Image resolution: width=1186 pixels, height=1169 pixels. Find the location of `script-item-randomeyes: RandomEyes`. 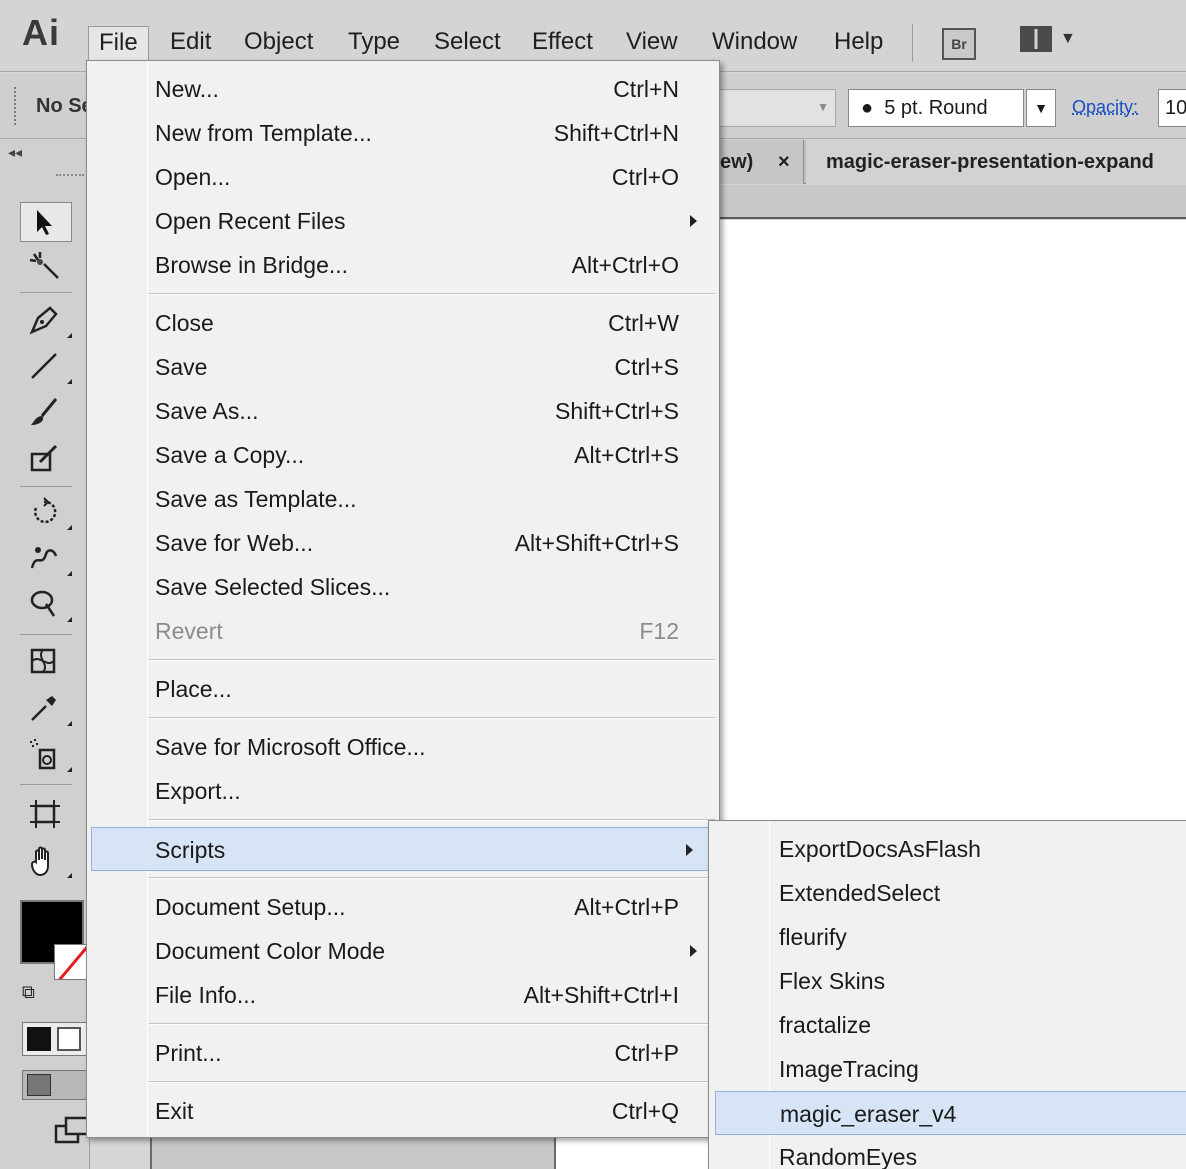

script-item-randomeyes: RandomEyes is located at coordinates (947, 1152).